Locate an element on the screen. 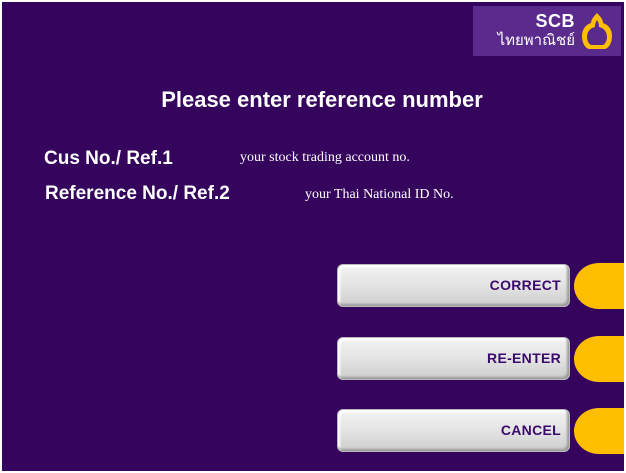  re-enter-side-key is located at coordinates (599, 359).